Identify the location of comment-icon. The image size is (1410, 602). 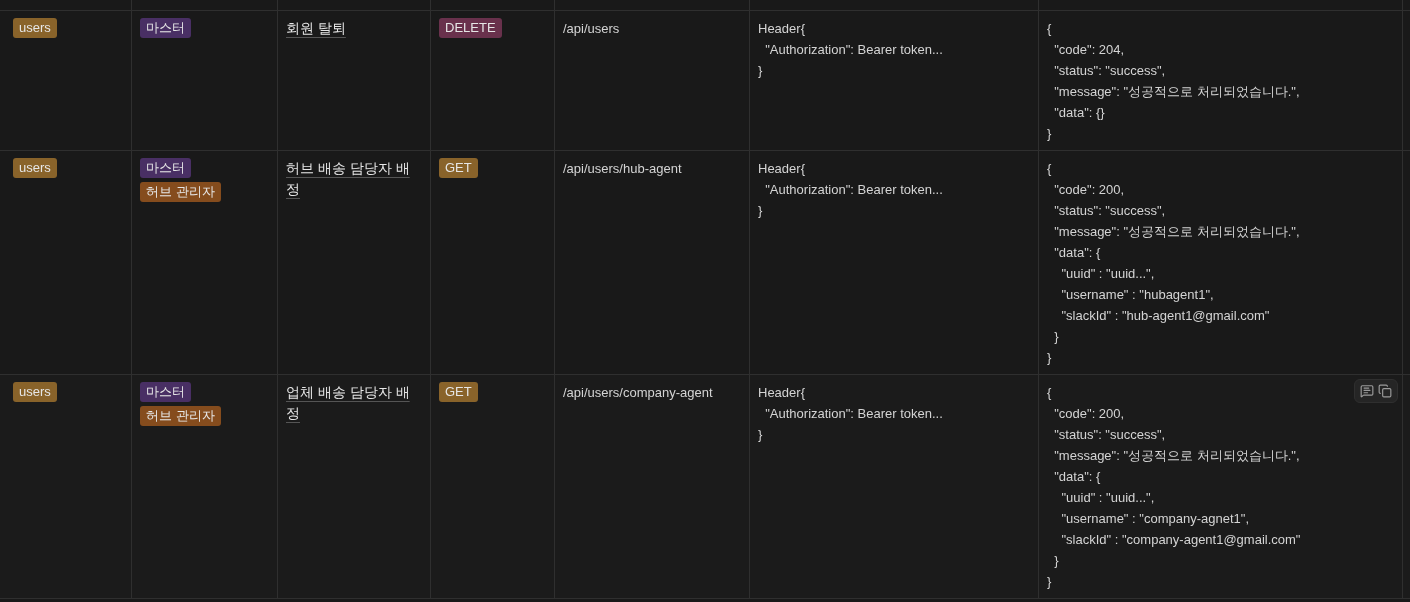
(1367, 391).